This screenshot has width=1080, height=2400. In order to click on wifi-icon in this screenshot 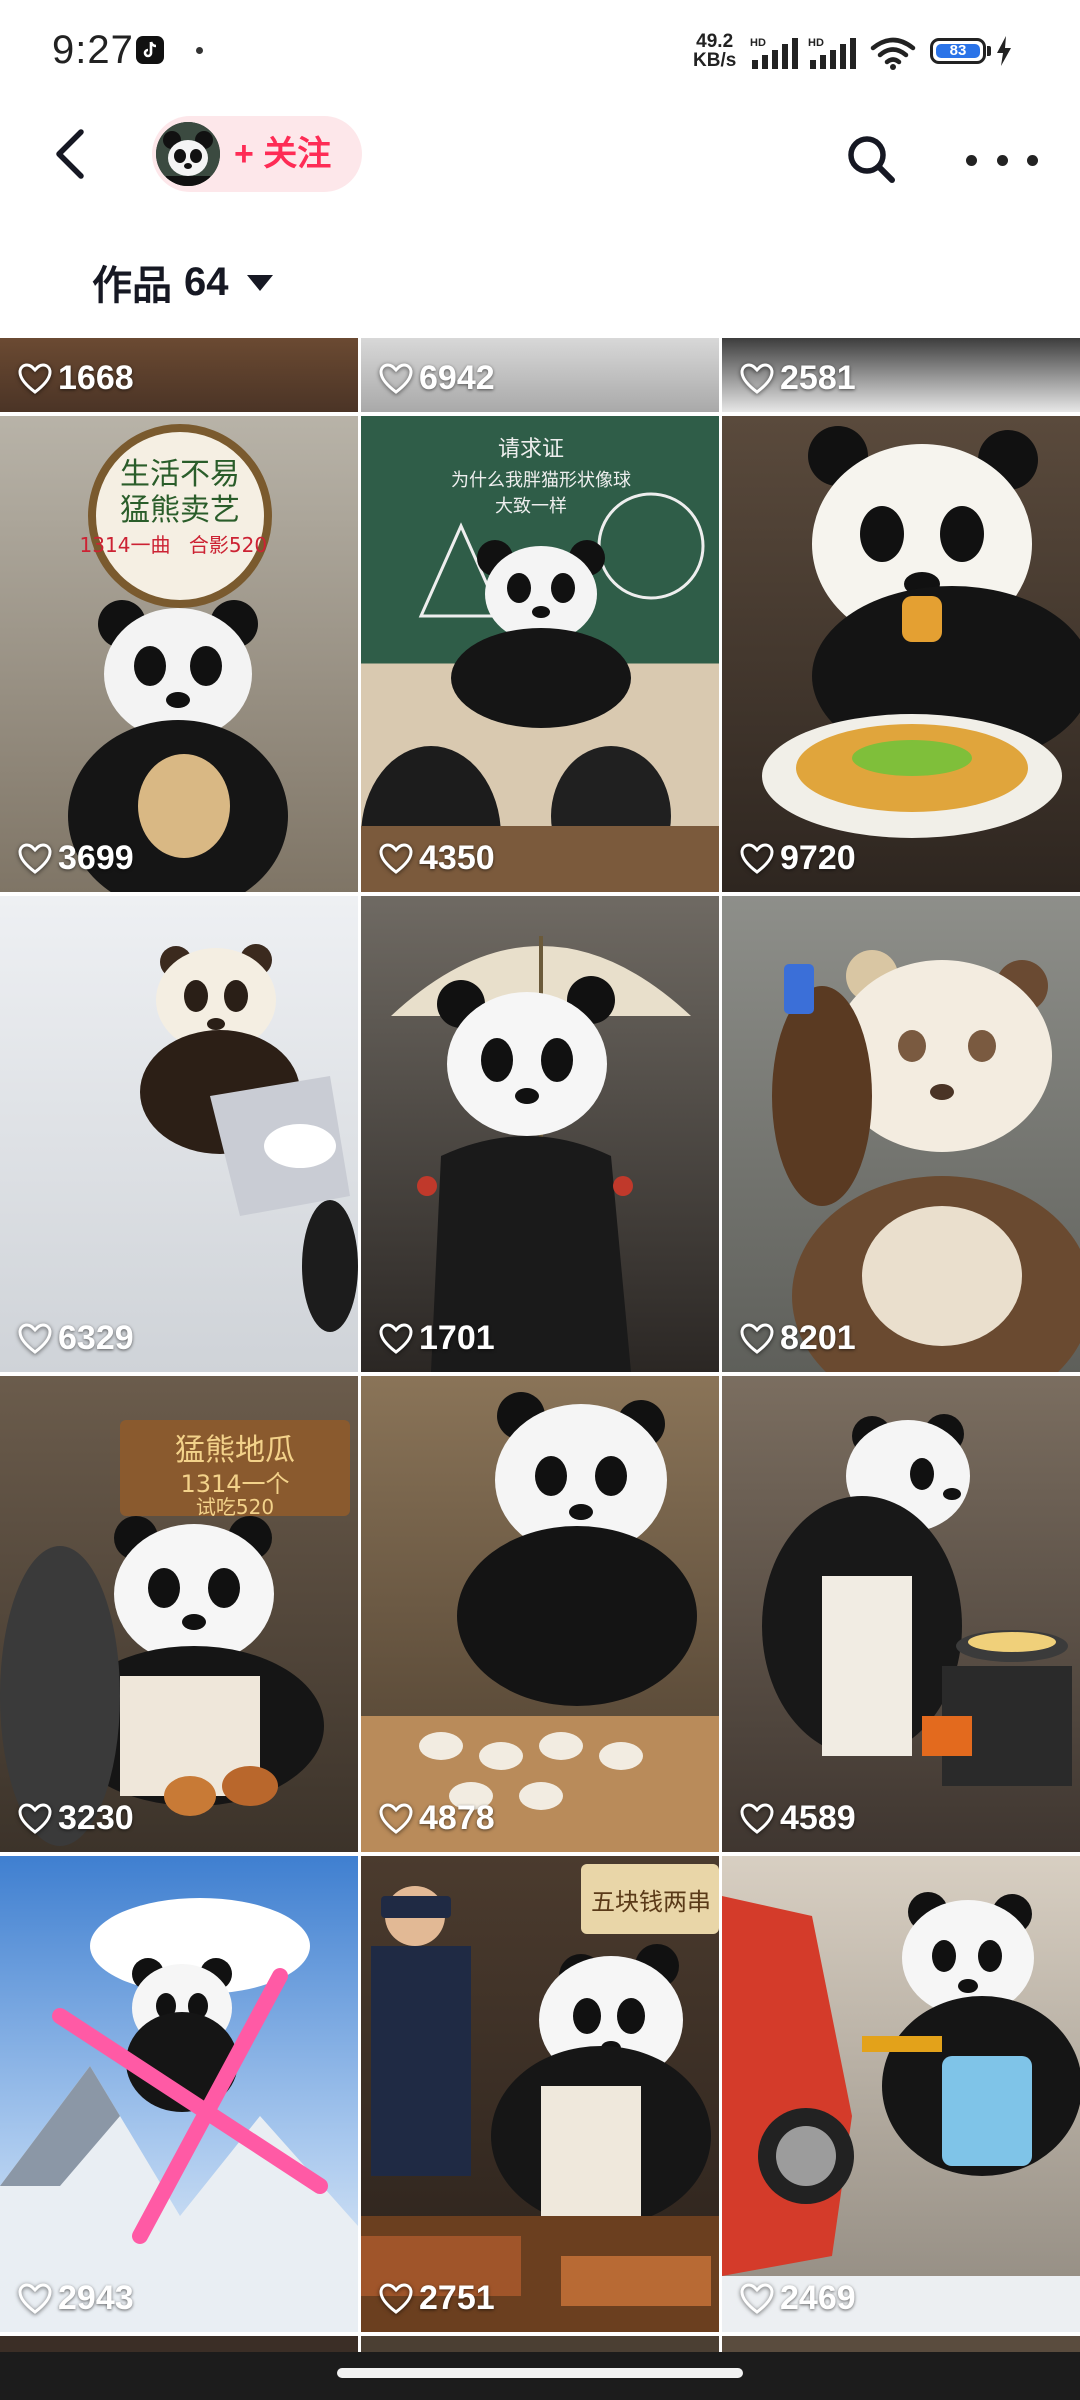, I will do `click(893, 53)`.